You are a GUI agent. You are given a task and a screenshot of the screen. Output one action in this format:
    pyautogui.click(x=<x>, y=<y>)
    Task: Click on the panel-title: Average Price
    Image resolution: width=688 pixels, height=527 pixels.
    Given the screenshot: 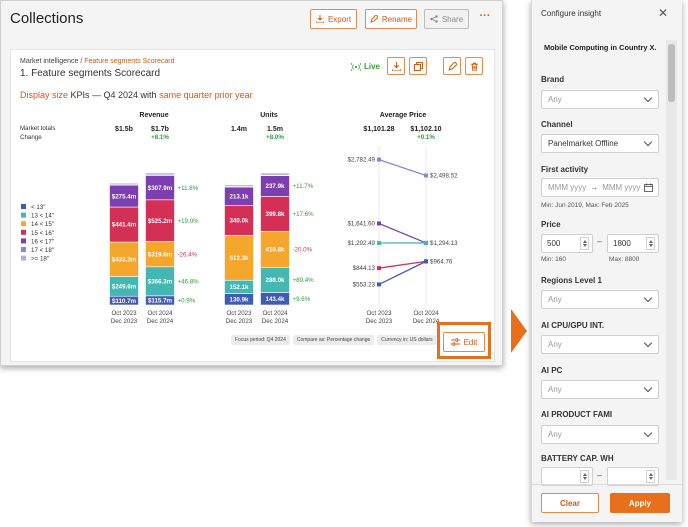 What is the action you would take?
    pyautogui.click(x=403, y=115)
    